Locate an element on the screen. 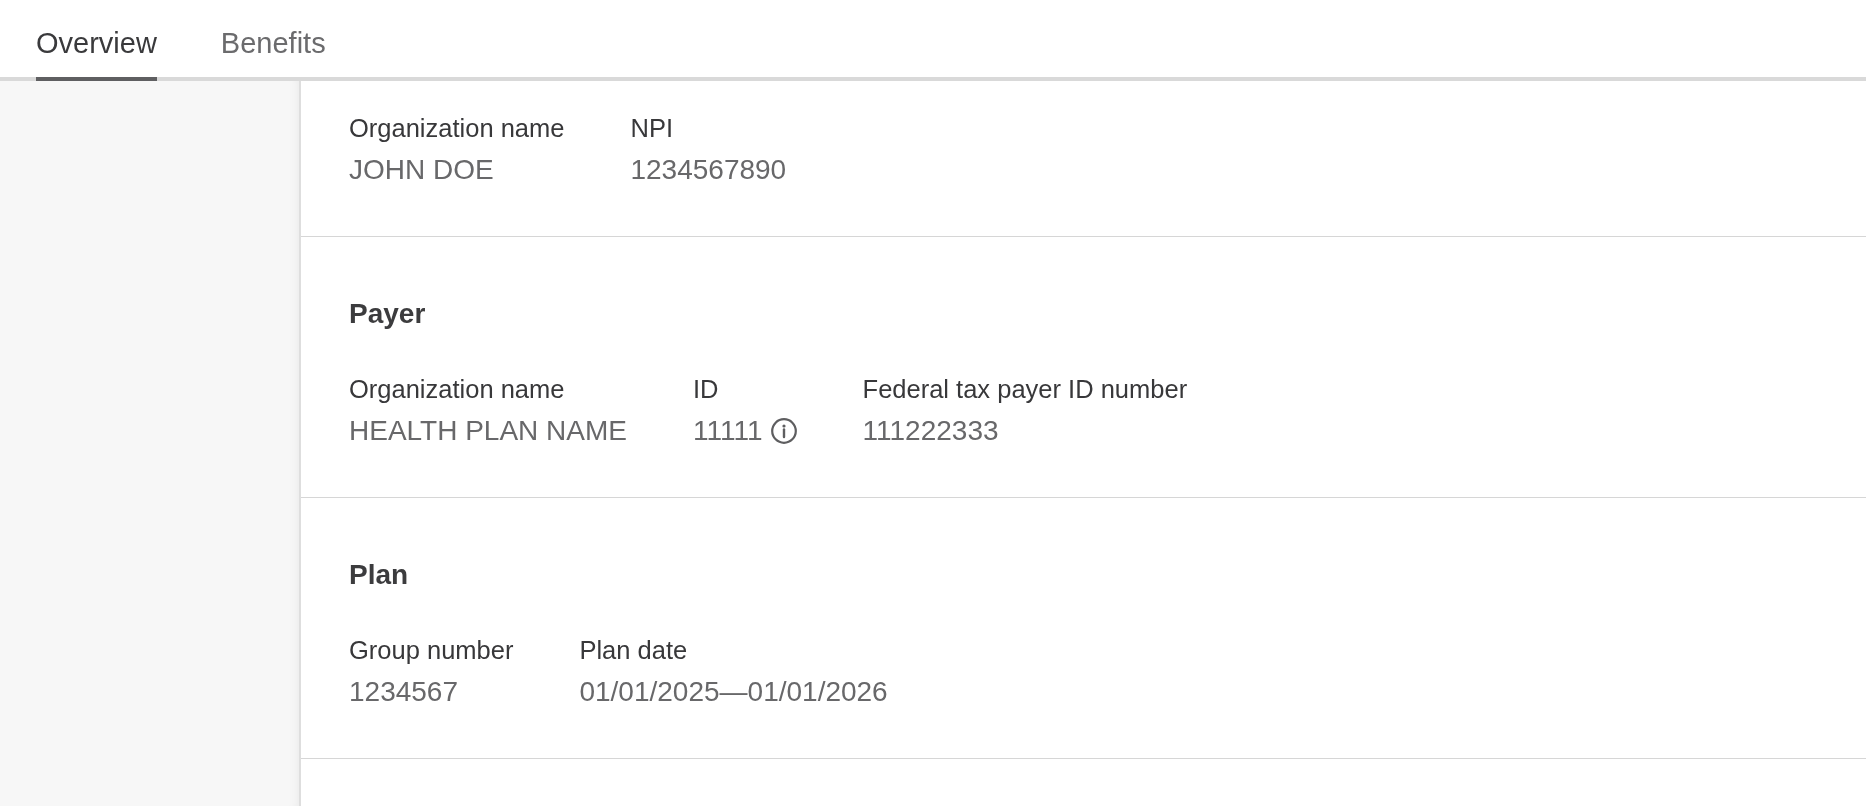  tab: Benefits is located at coordinates (273, 40).